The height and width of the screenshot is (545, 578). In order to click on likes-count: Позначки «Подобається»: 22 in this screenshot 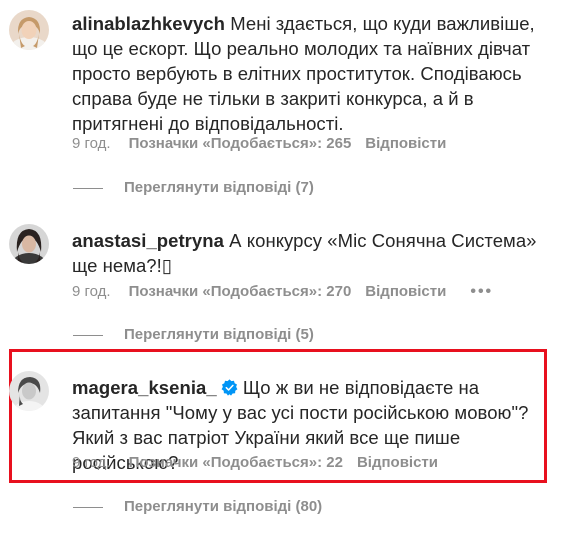, I will do `click(236, 462)`.